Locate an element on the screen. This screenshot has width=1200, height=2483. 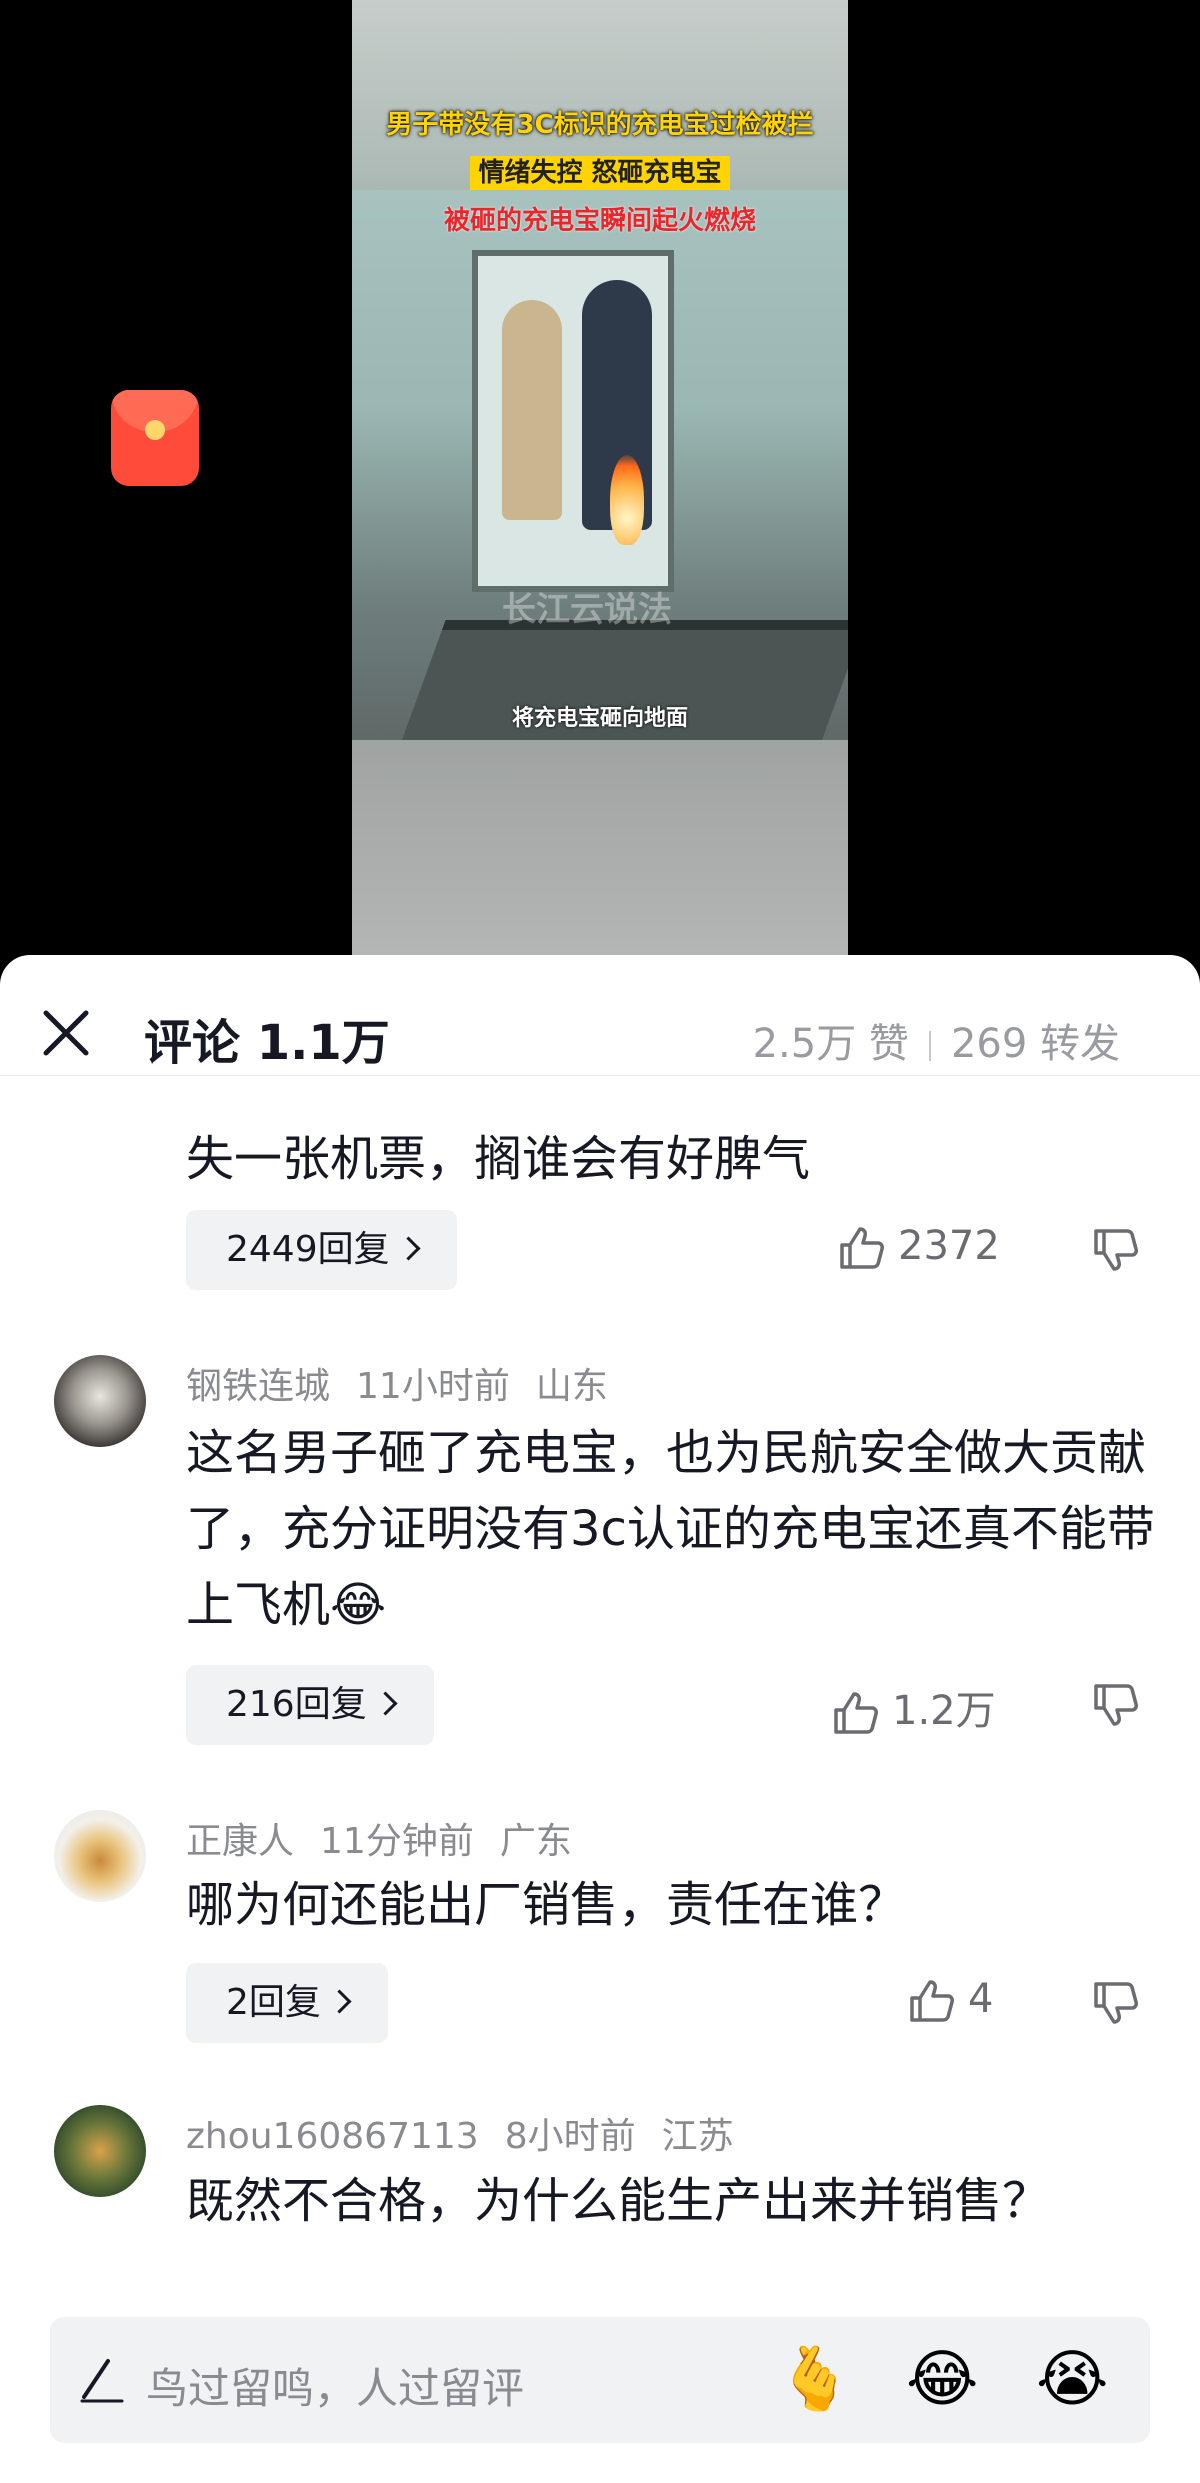
comment-time: 11小时前 is located at coordinates (433, 1386).